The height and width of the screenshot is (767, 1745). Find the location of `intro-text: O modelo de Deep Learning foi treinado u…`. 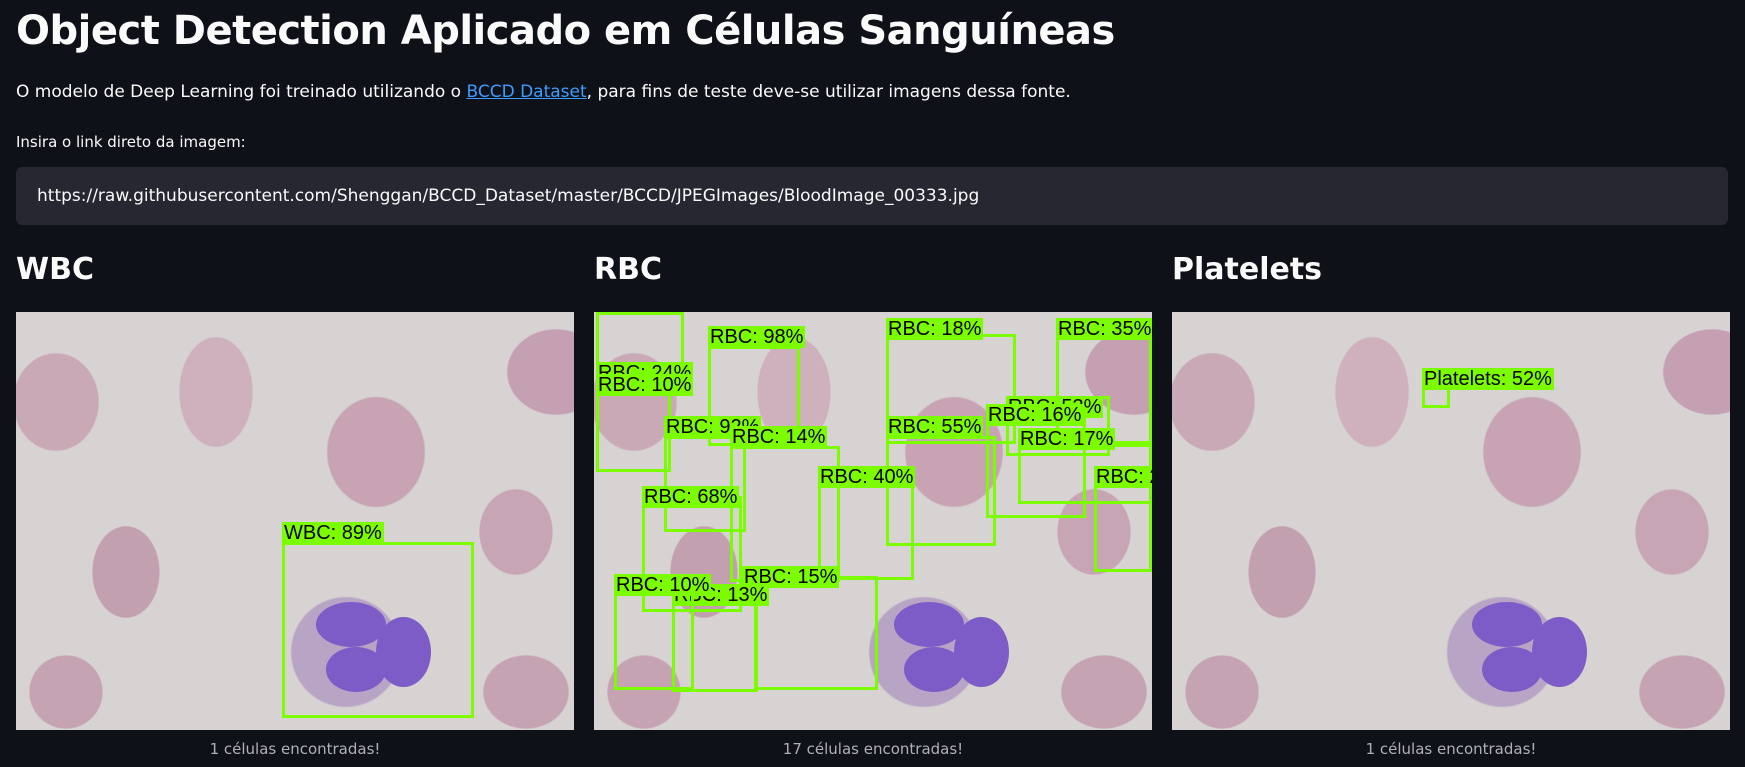

intro-text: O modelo de Deep Learning foi treinado u… is located at coordinates (543, 92).